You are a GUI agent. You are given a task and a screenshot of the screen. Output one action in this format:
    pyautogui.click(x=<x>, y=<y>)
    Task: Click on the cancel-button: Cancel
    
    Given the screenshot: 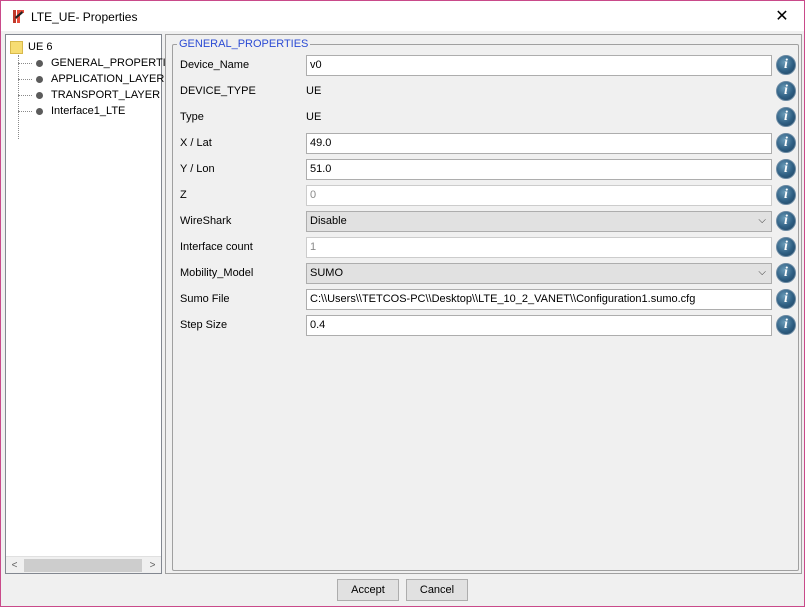 What is the action you would take?
    pyautogui.click(x=437, y=590)
    